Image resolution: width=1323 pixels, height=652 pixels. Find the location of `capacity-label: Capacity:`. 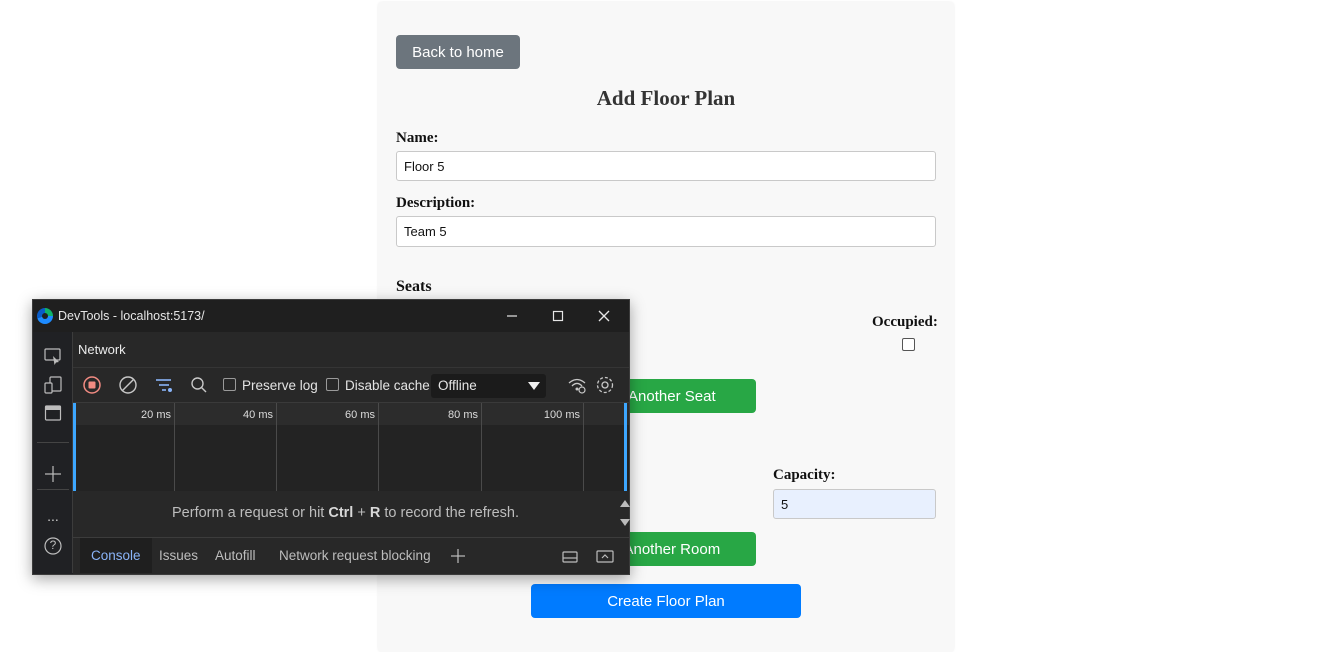

capacity-label: Capacity: is located at coordinates (804, 475).